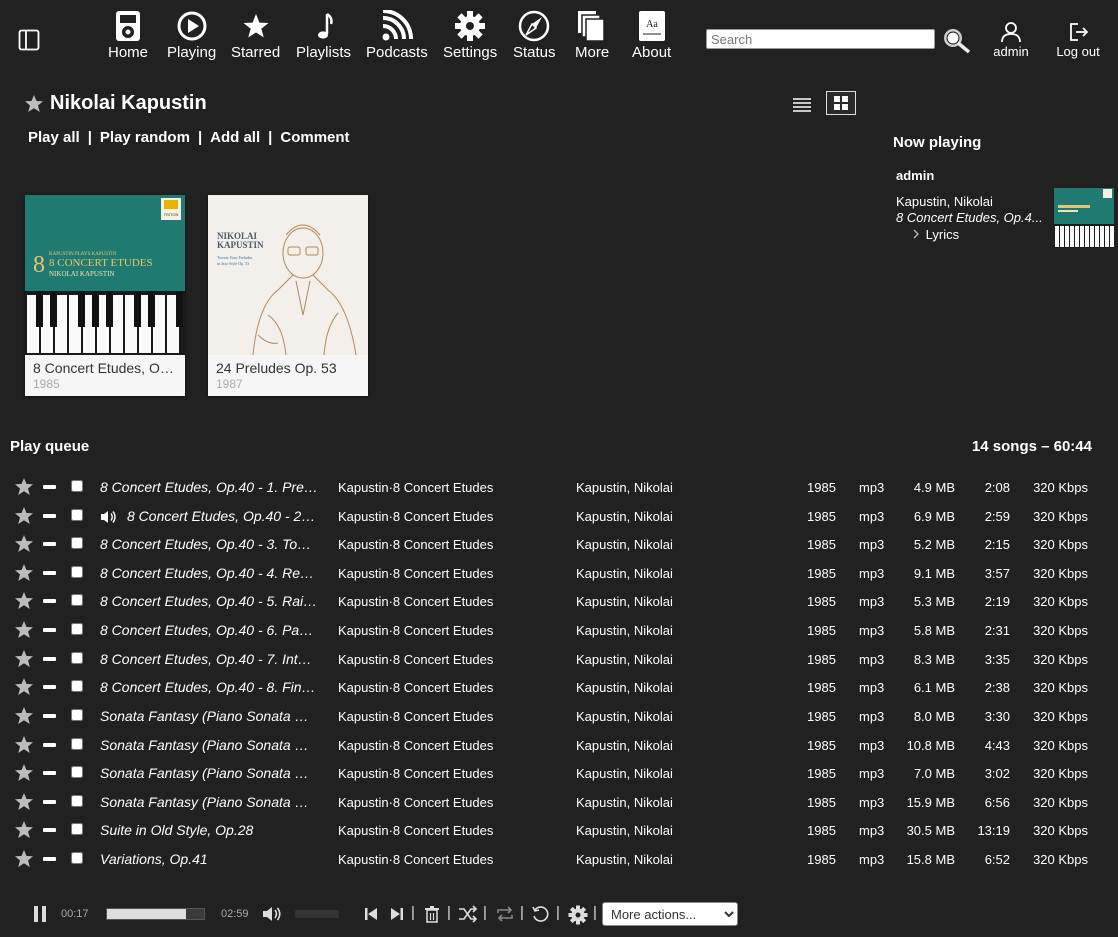 The width and height of the screenshot is (1118, 937). I want to click on search-icon, so click(955, 40).